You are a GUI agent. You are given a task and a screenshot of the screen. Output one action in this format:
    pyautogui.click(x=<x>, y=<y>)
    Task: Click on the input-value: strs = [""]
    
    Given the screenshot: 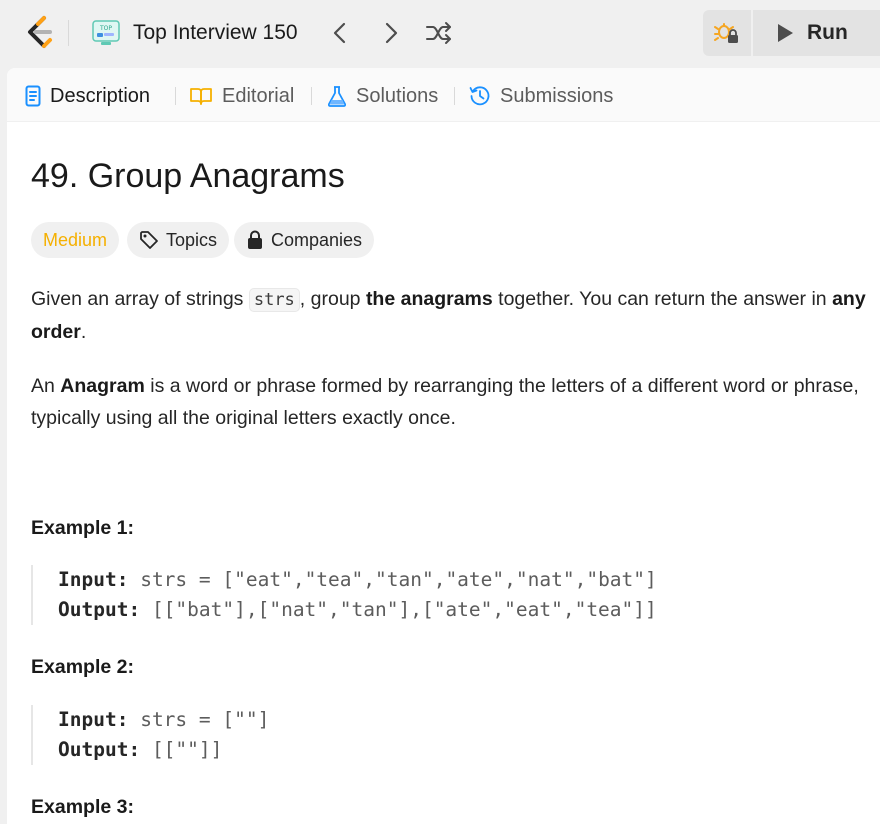 What is the action you would take?
    pyautogui.click(x=205, y=719)
    